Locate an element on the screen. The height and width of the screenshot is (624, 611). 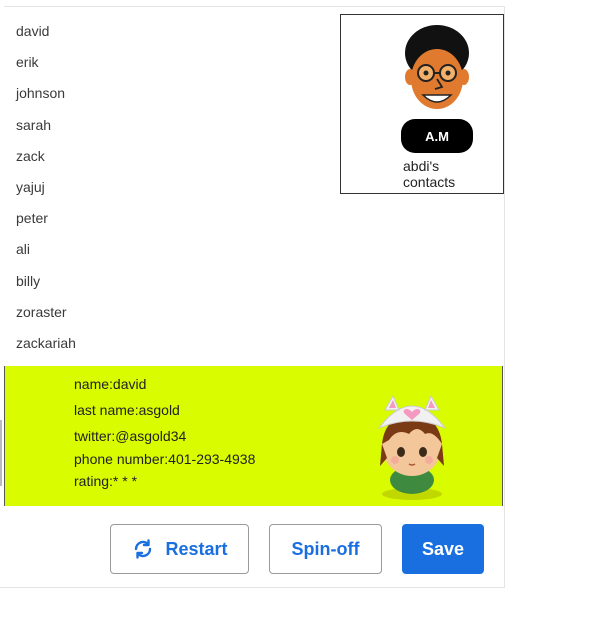
contact-list-item: ali is located at coordinates (46, 249).